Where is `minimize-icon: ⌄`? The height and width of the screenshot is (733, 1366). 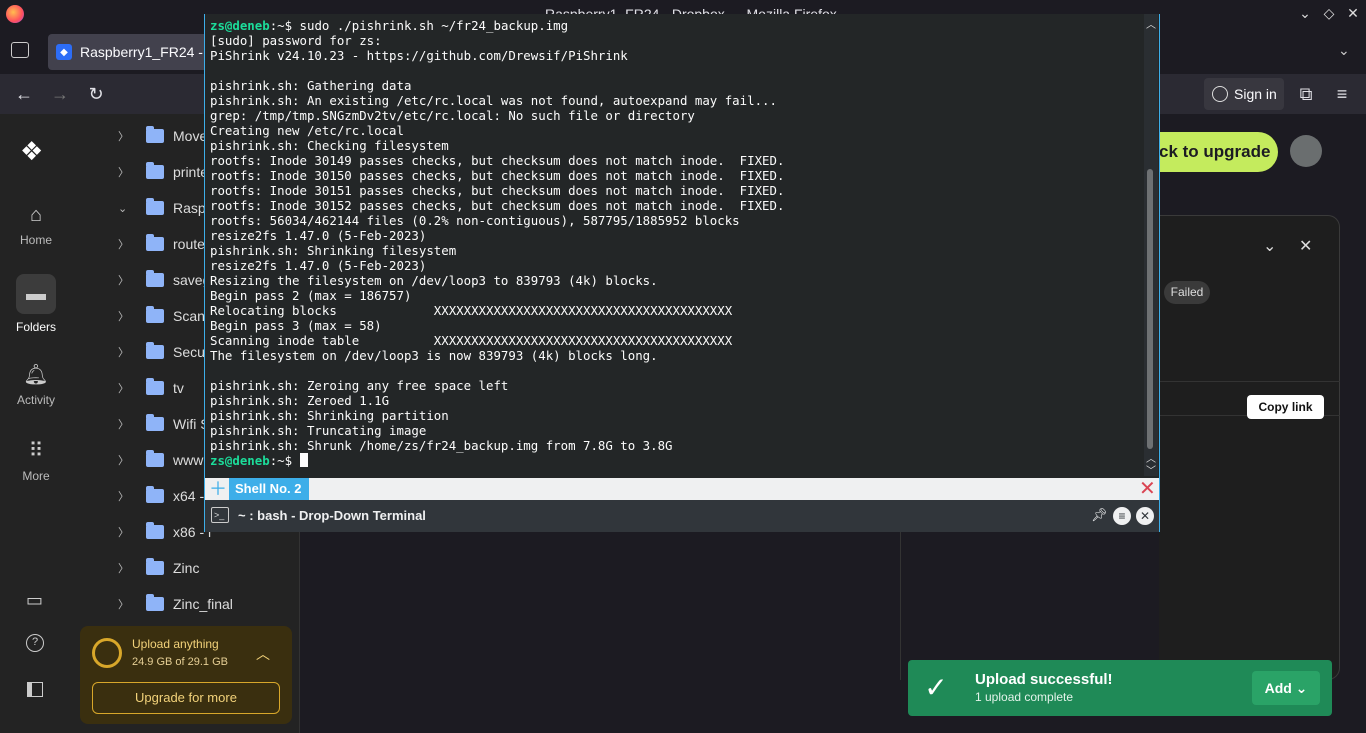 minimize-icon: ⌄ is located at coordinates (1305, 13).